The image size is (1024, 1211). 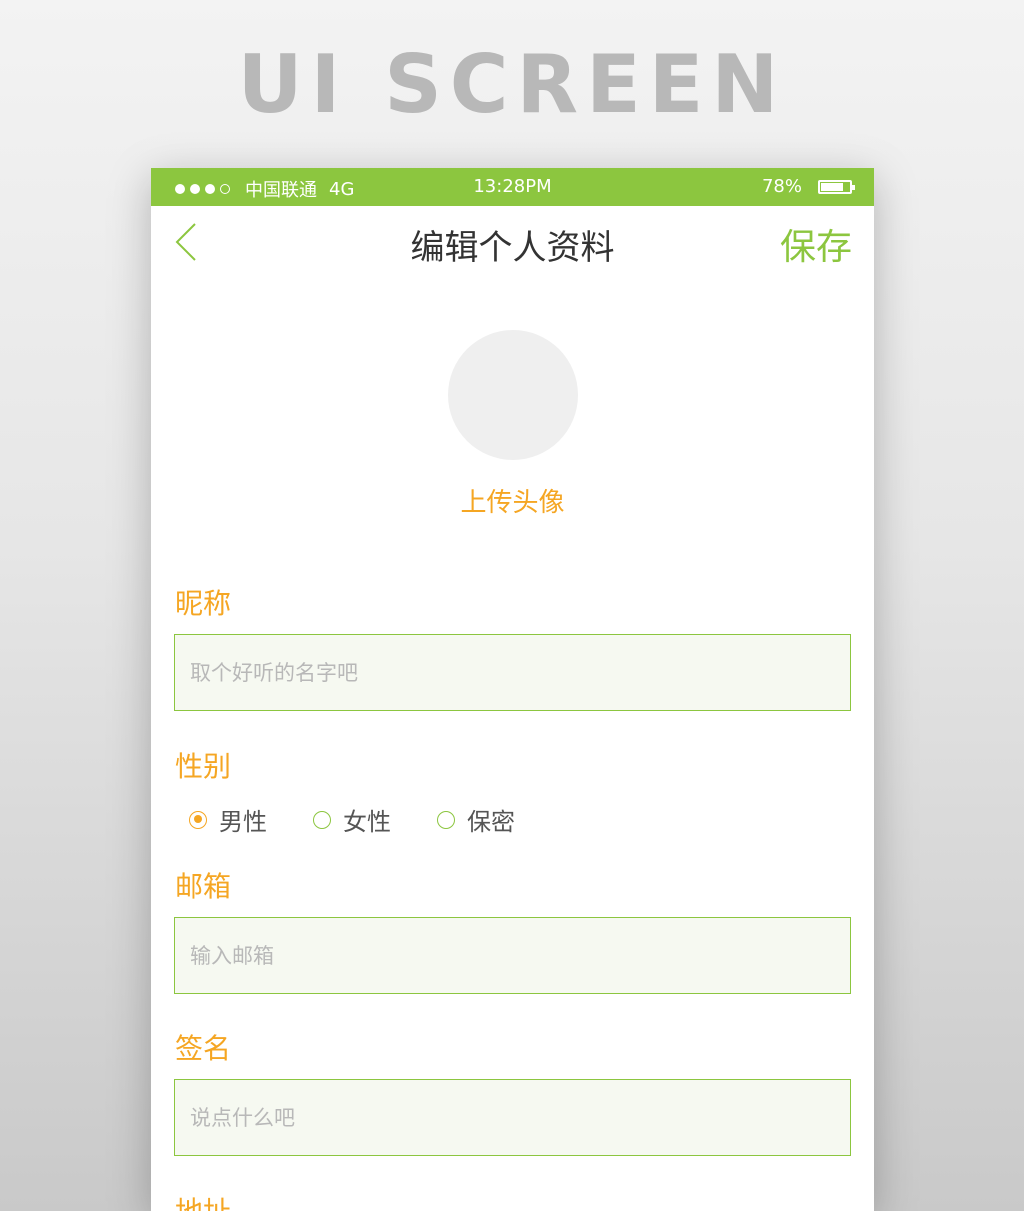 I want to click on signature-input, so click(x=512, y=1117).